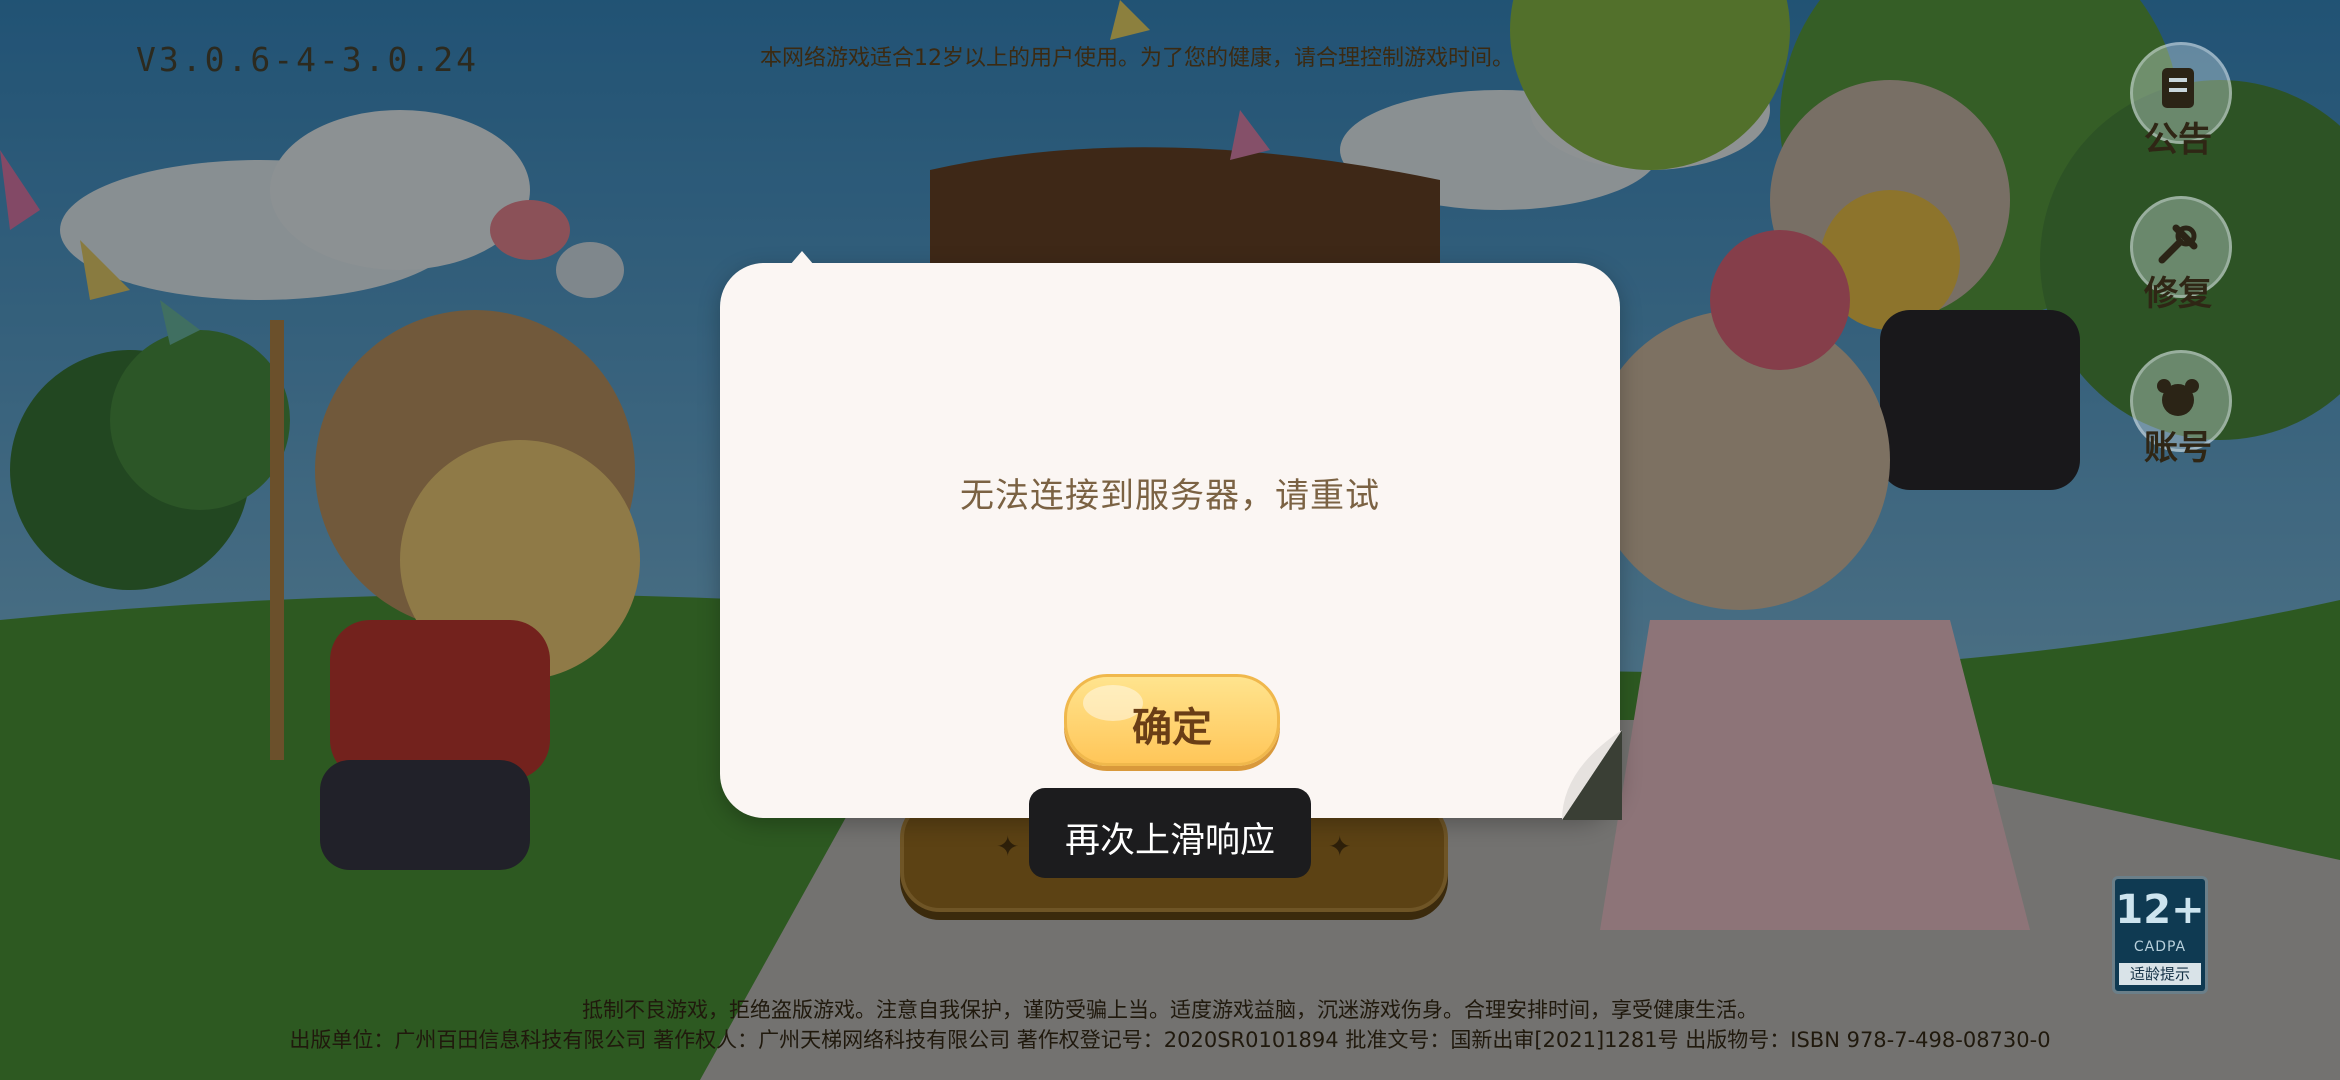  Describe the element at coordinates (2160, 947) in the screenshot. I see `age-rating-org: CADPA` at that location.